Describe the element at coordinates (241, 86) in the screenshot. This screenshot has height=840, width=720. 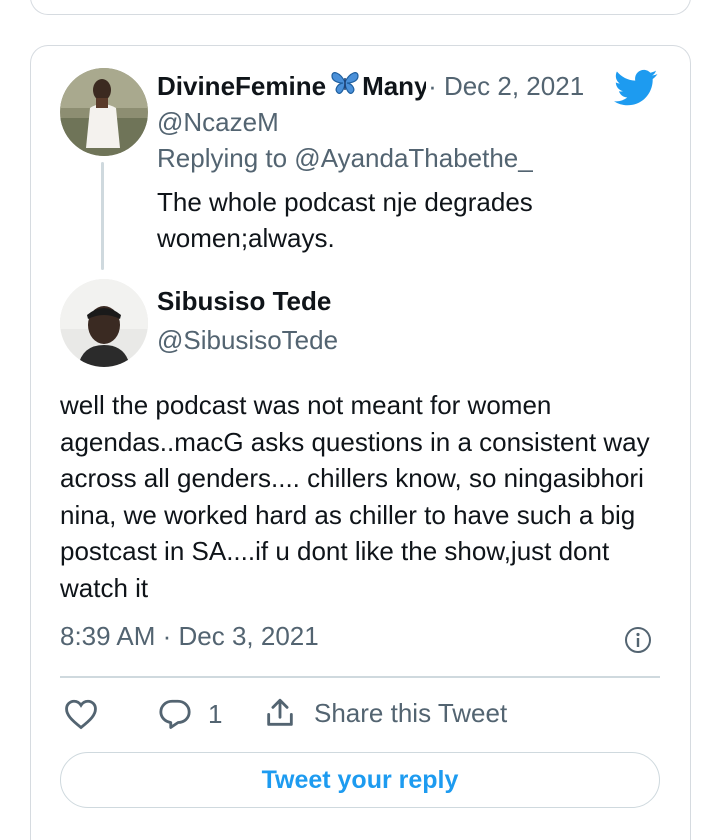
I see `parent-display-name: DivineFemine` at that location.